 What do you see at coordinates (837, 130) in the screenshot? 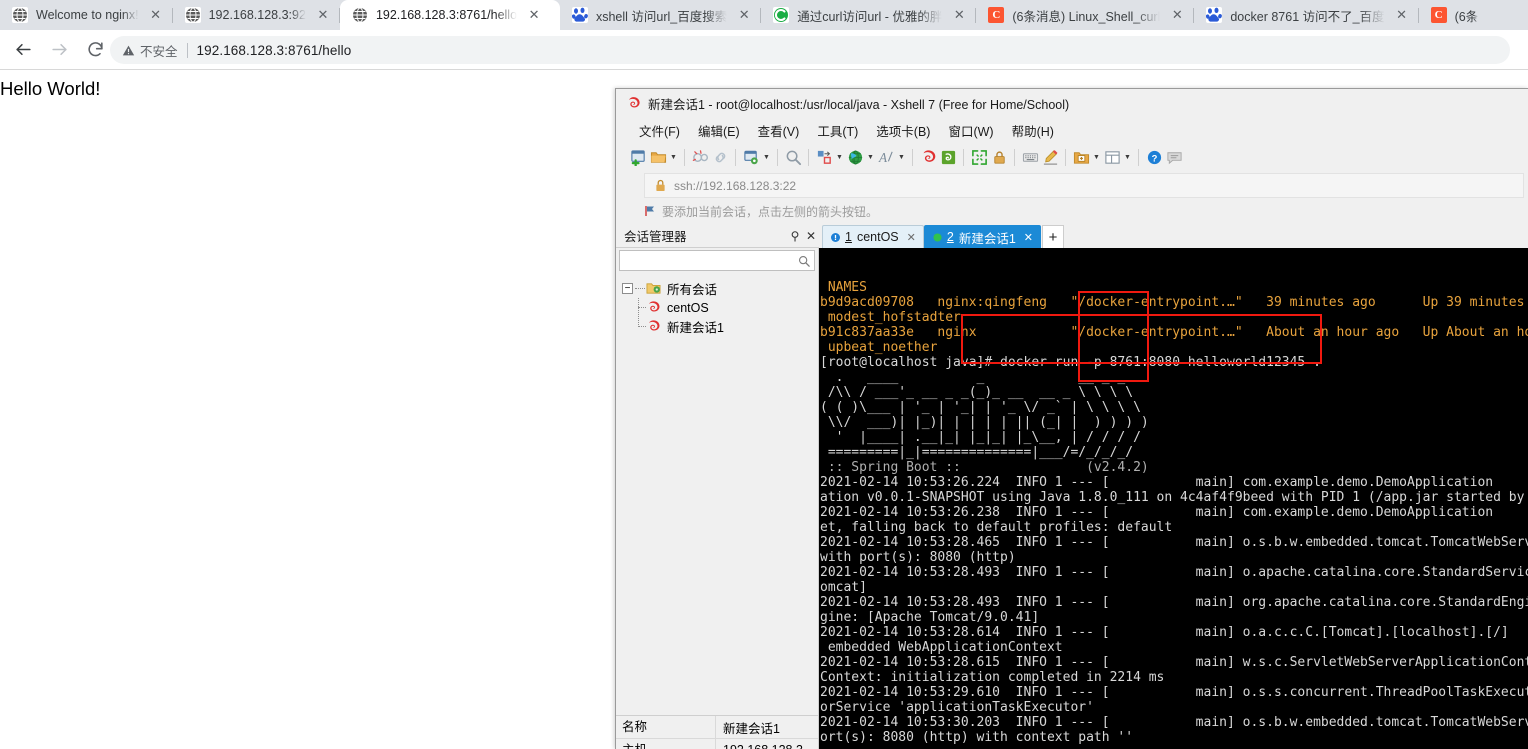
I see `menu-tools: 工具(T)` at bounding box center [837, 130].